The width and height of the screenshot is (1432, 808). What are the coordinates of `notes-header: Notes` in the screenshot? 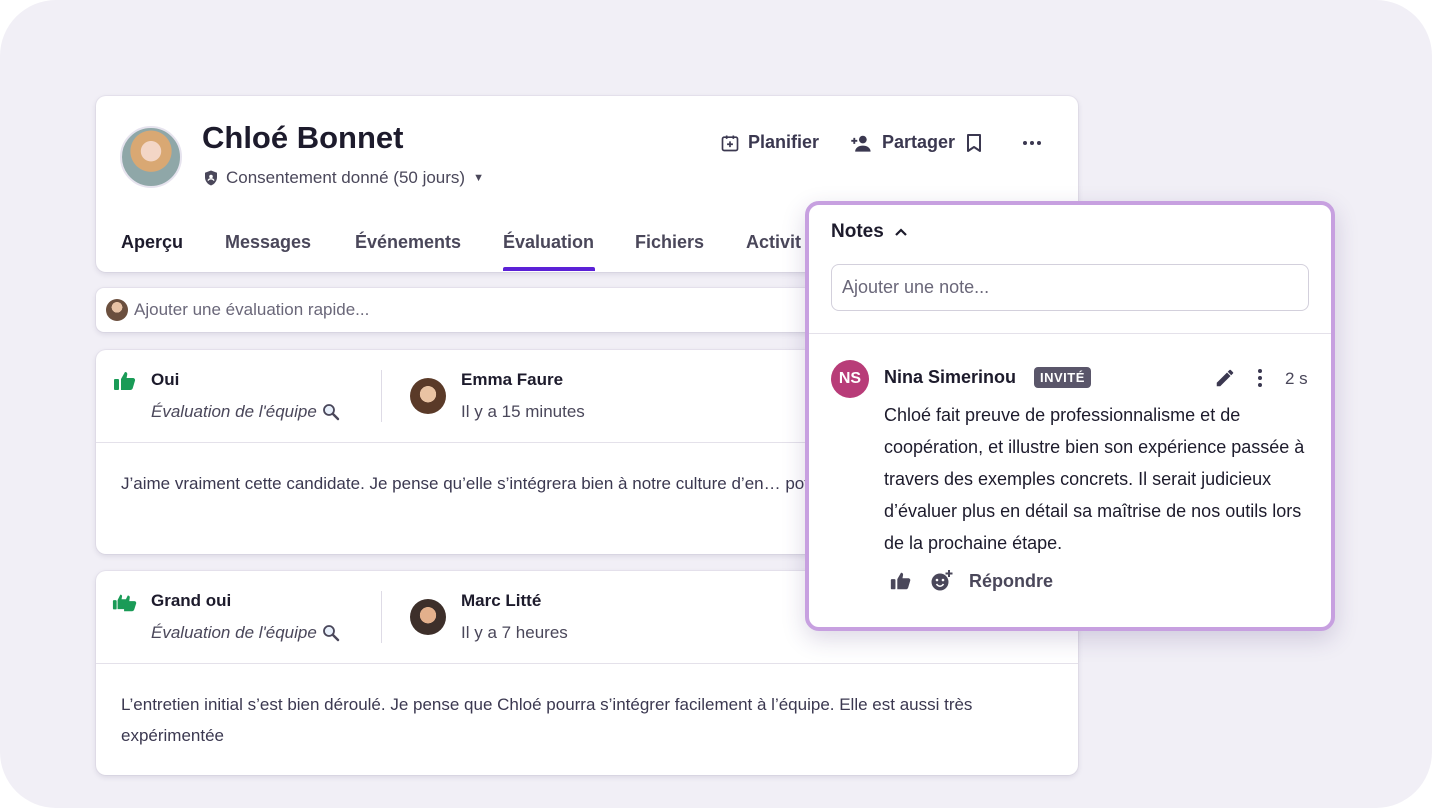 It's located at (869, 232).